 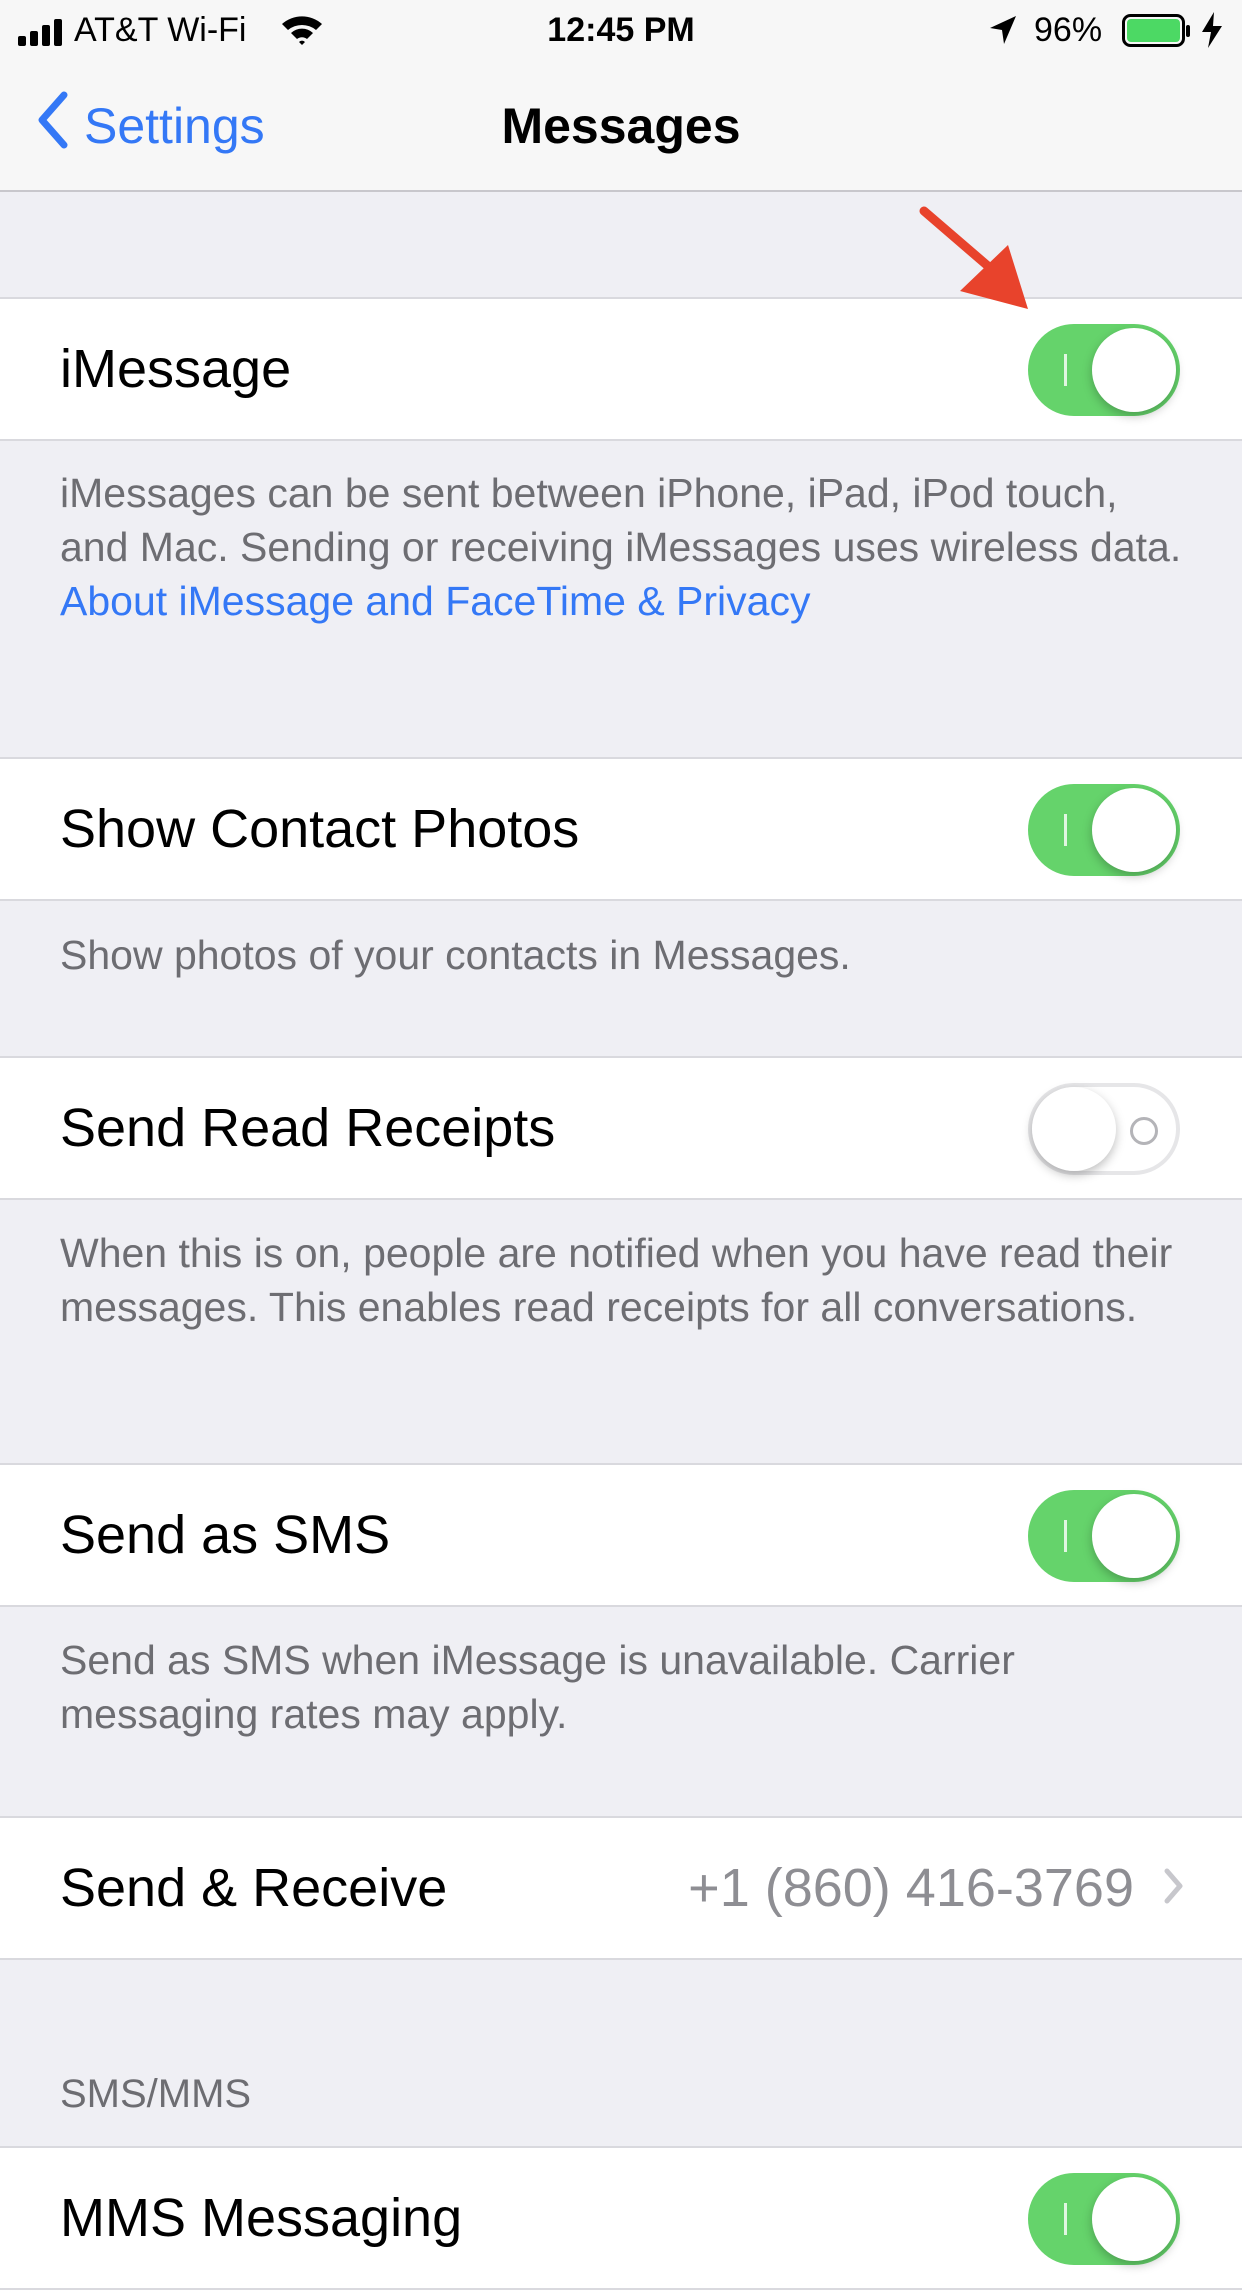 I want to click on mms-messaging-label: MMS Messaging, so click(x=261, y=2218).